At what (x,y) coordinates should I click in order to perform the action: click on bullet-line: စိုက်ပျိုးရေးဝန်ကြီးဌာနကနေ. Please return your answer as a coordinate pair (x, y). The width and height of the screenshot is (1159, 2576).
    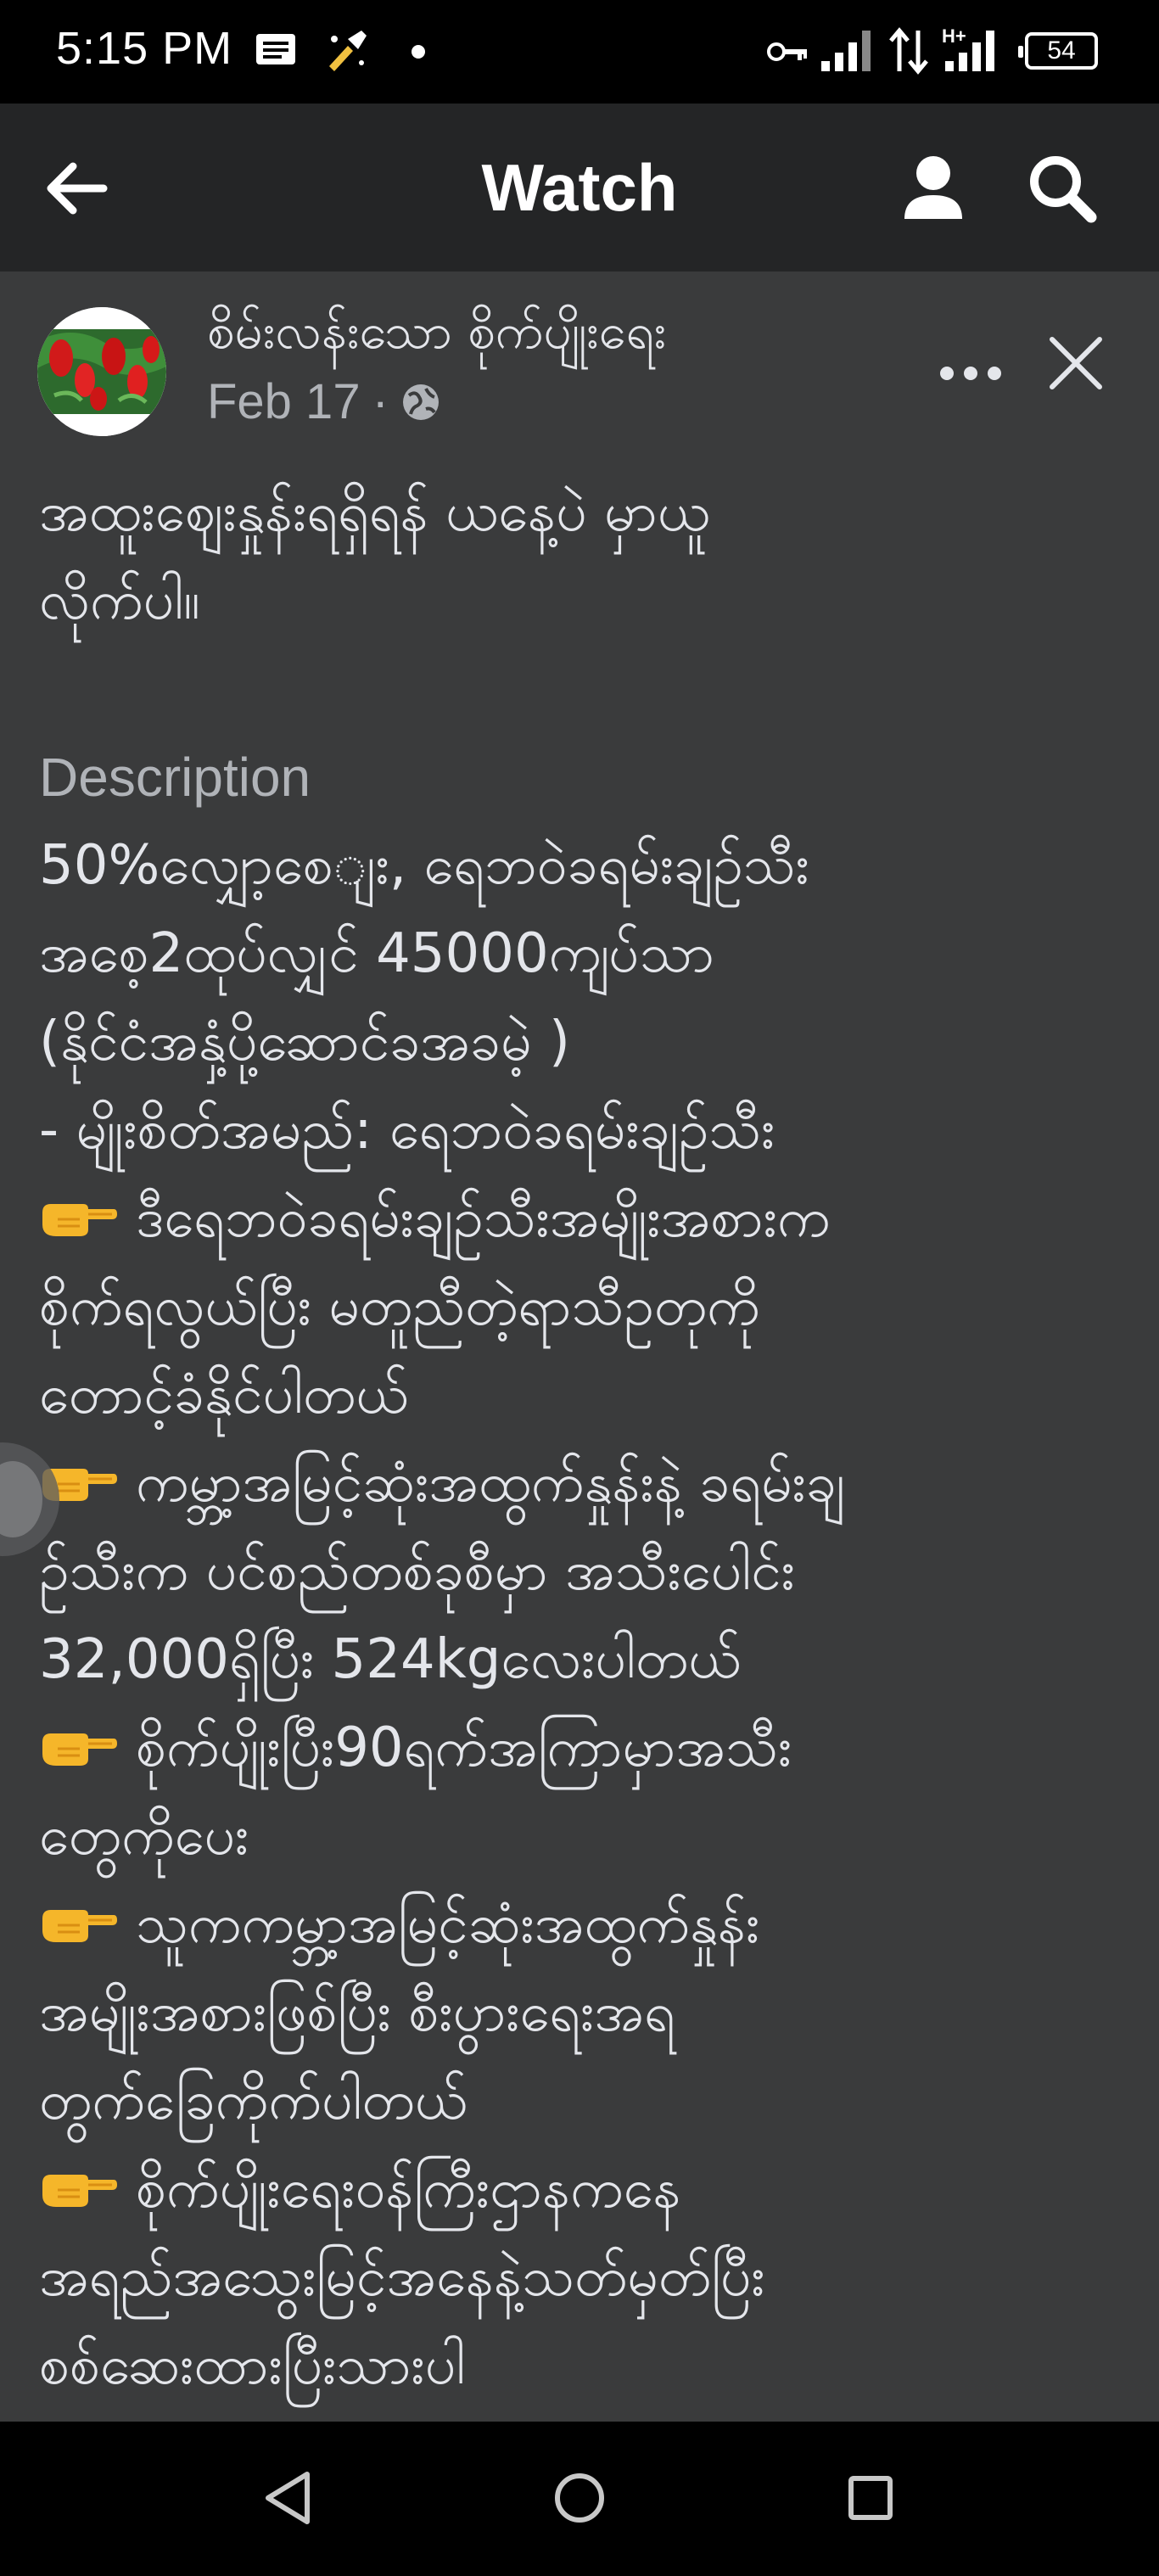
    Looking at the image, I should click on (586, 2189).